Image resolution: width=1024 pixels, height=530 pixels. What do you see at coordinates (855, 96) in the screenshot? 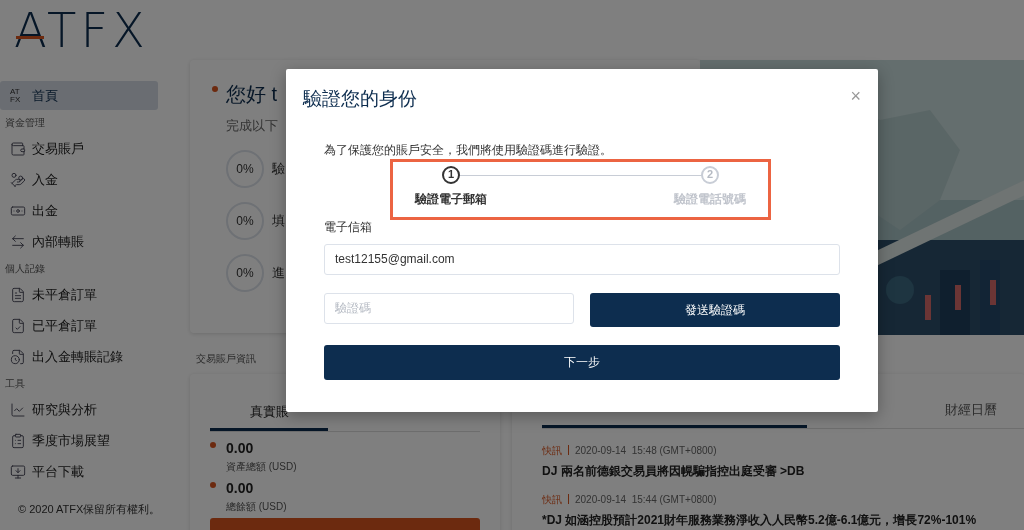
I see `close-button: ×` at bounding box center [855, 96].